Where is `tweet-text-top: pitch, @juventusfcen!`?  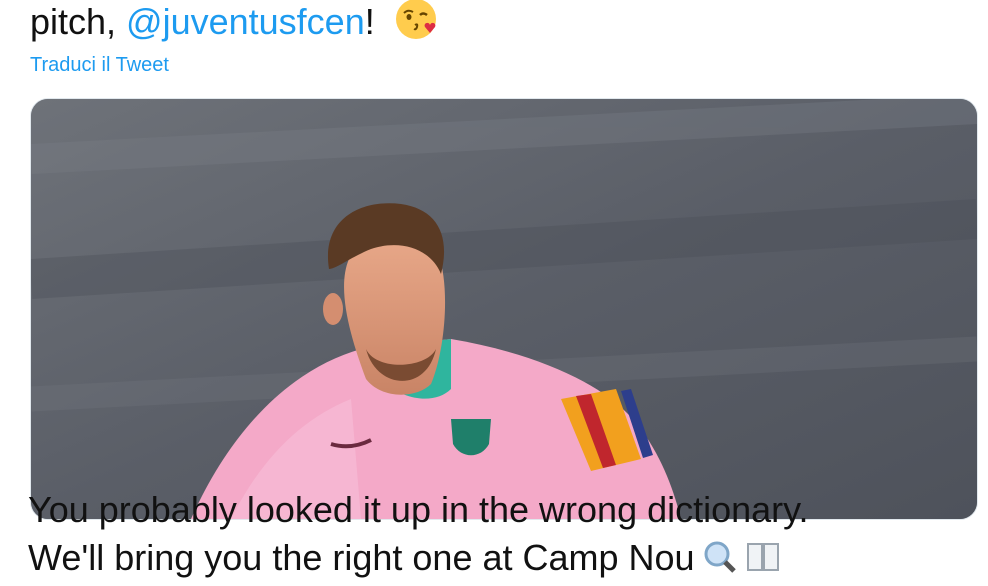 tweet-text-top: pitch, @juventusfcen! is located at coordinates (233, 24).